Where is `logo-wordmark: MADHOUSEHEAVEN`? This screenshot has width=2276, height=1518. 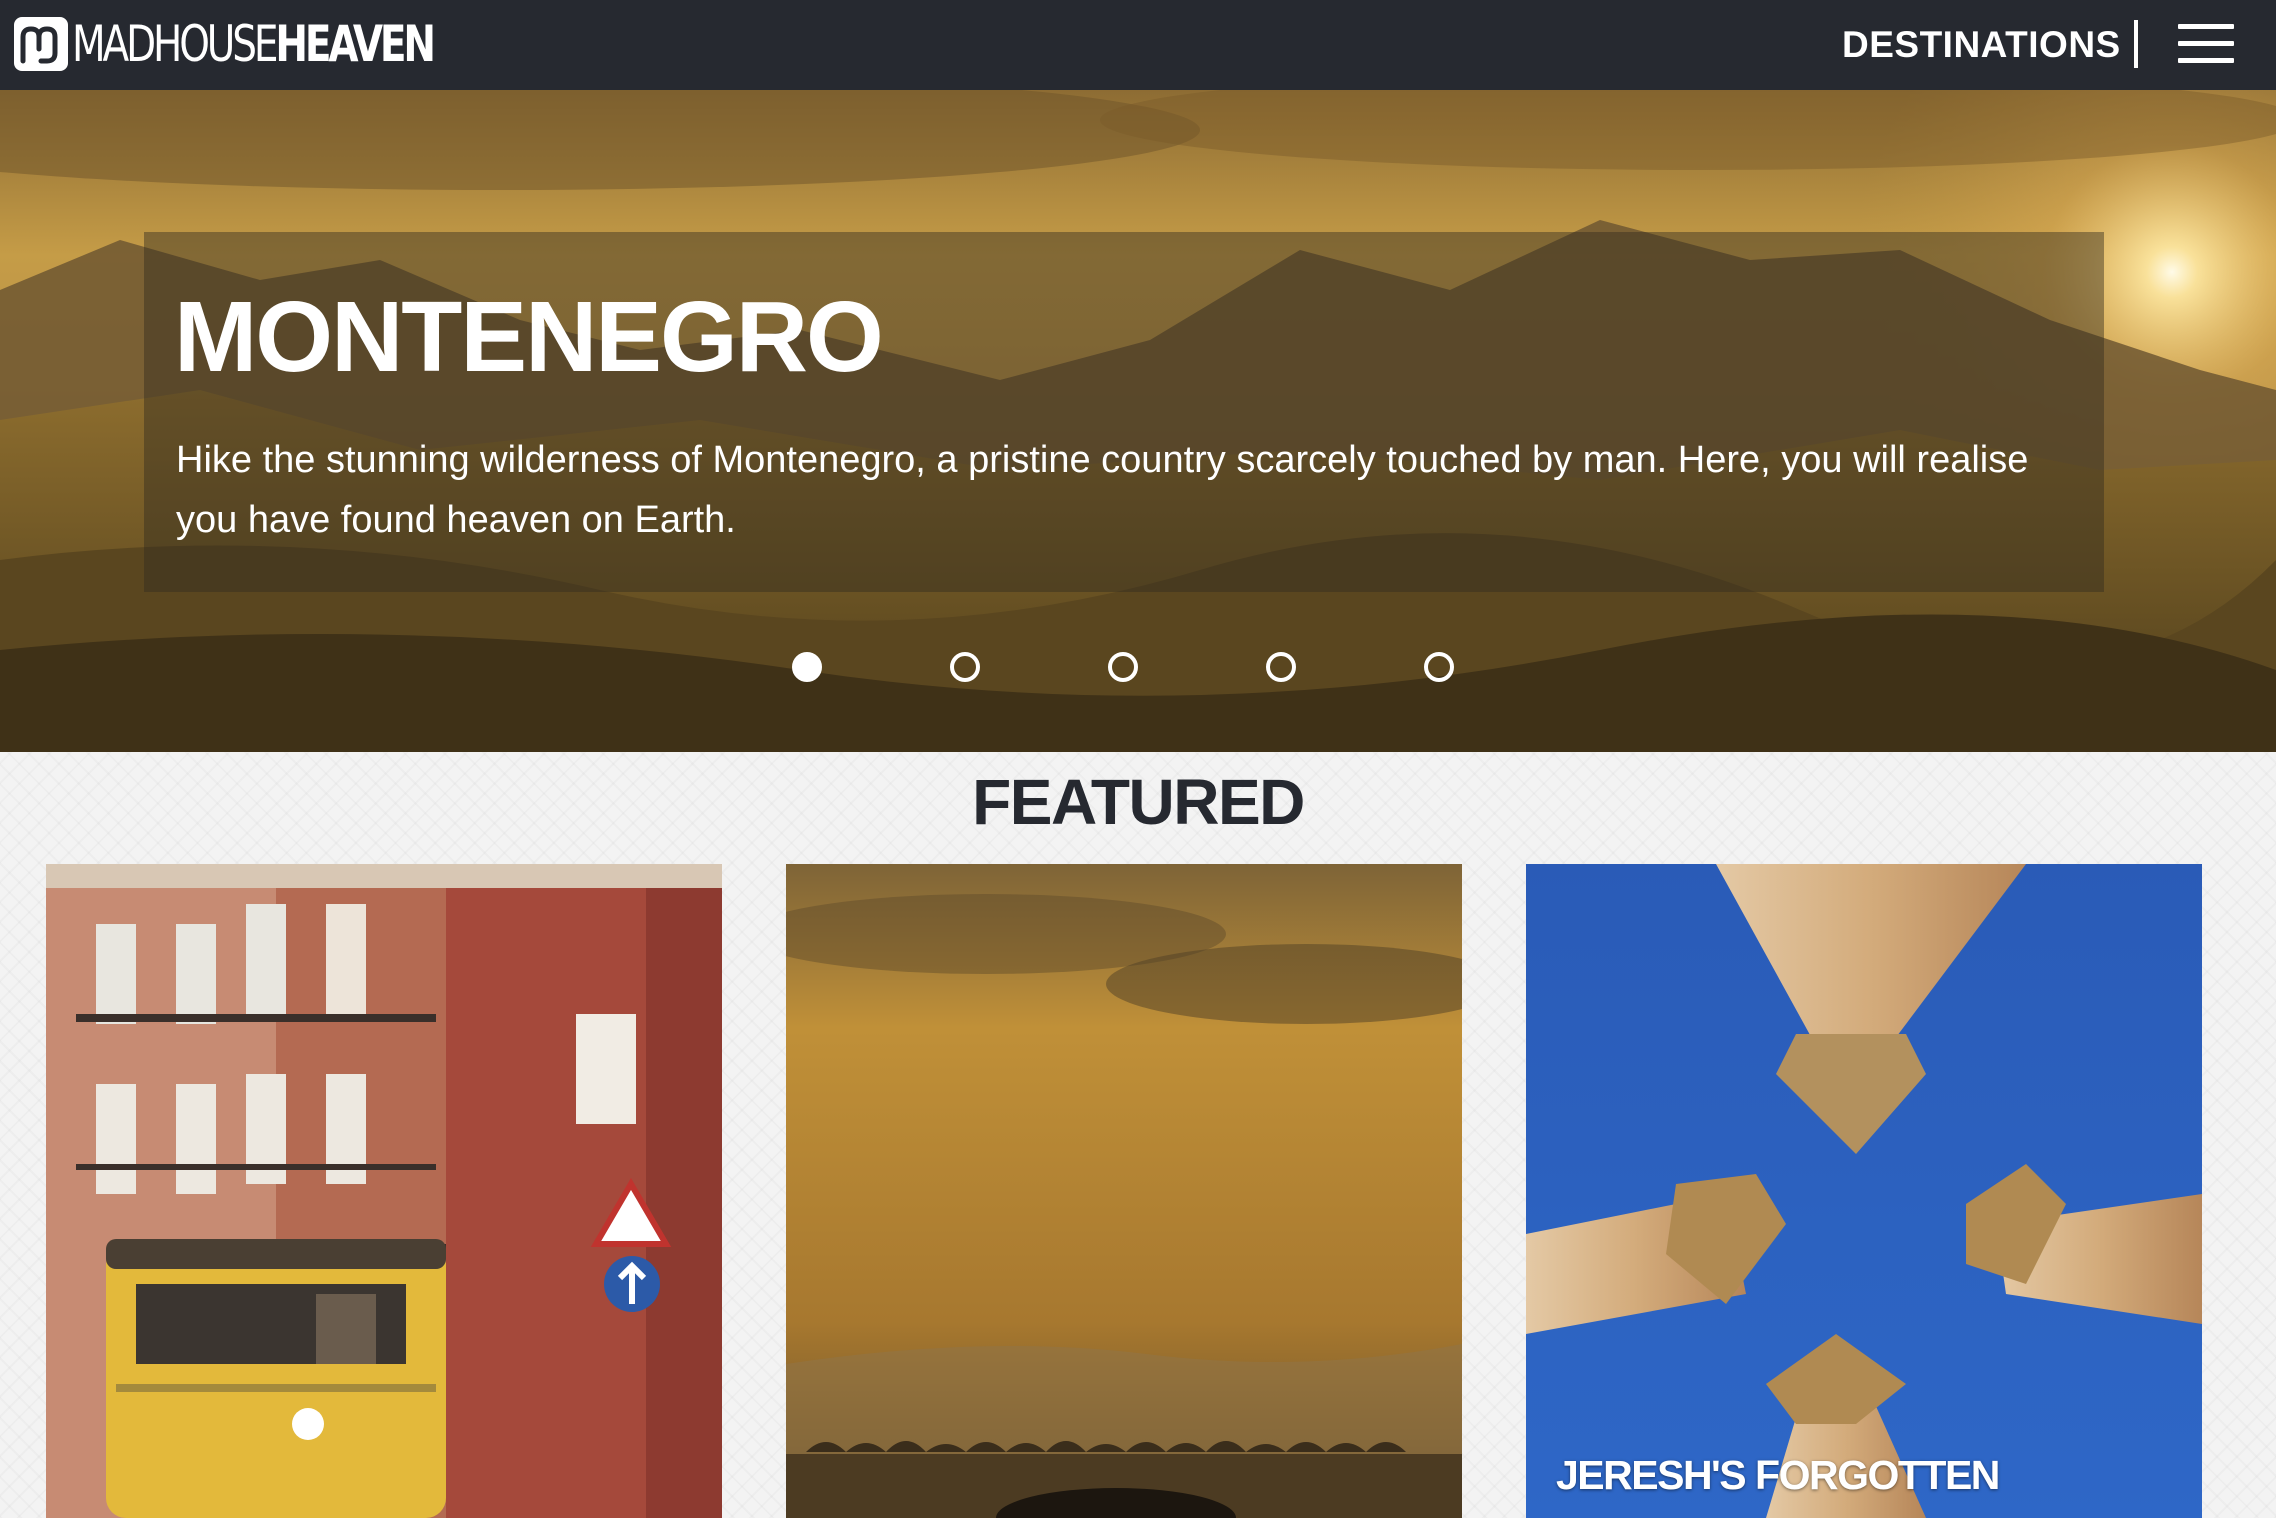 logo-wordmark: MADHOUSEHEAVEN is located at coordinates (254, 44).